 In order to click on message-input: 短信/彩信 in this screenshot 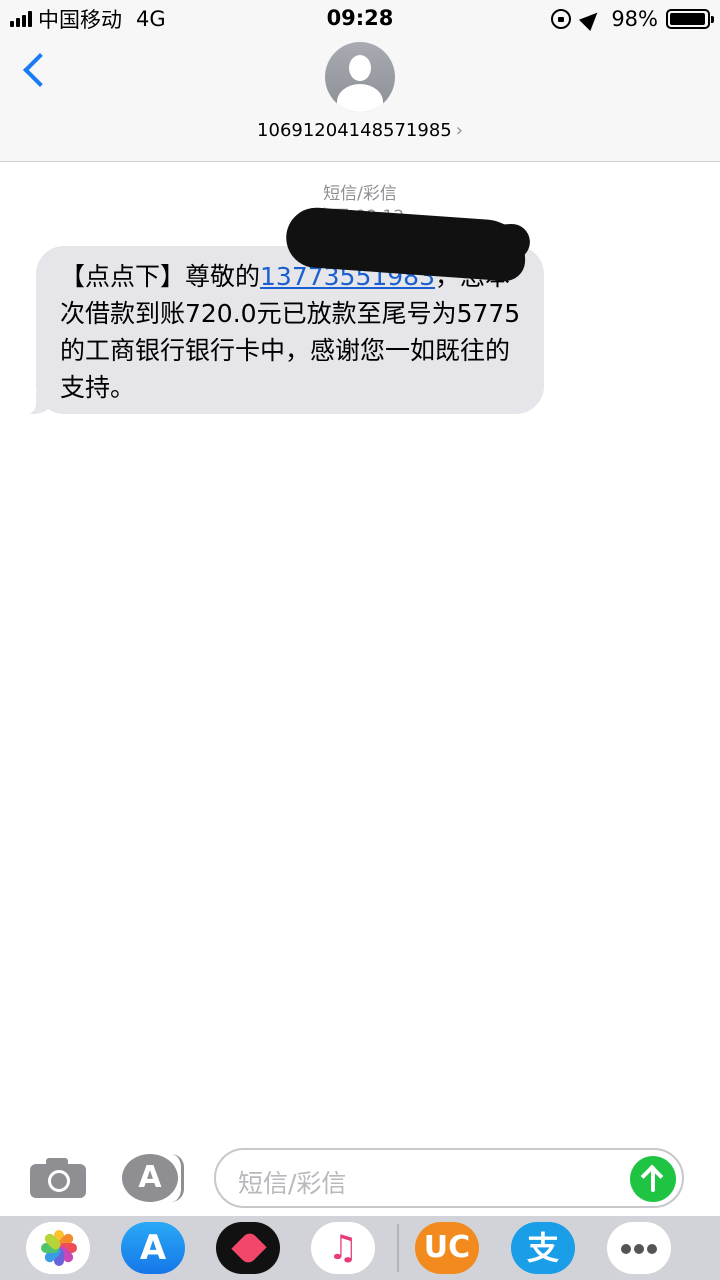, I will do `click(449, 1178)`.